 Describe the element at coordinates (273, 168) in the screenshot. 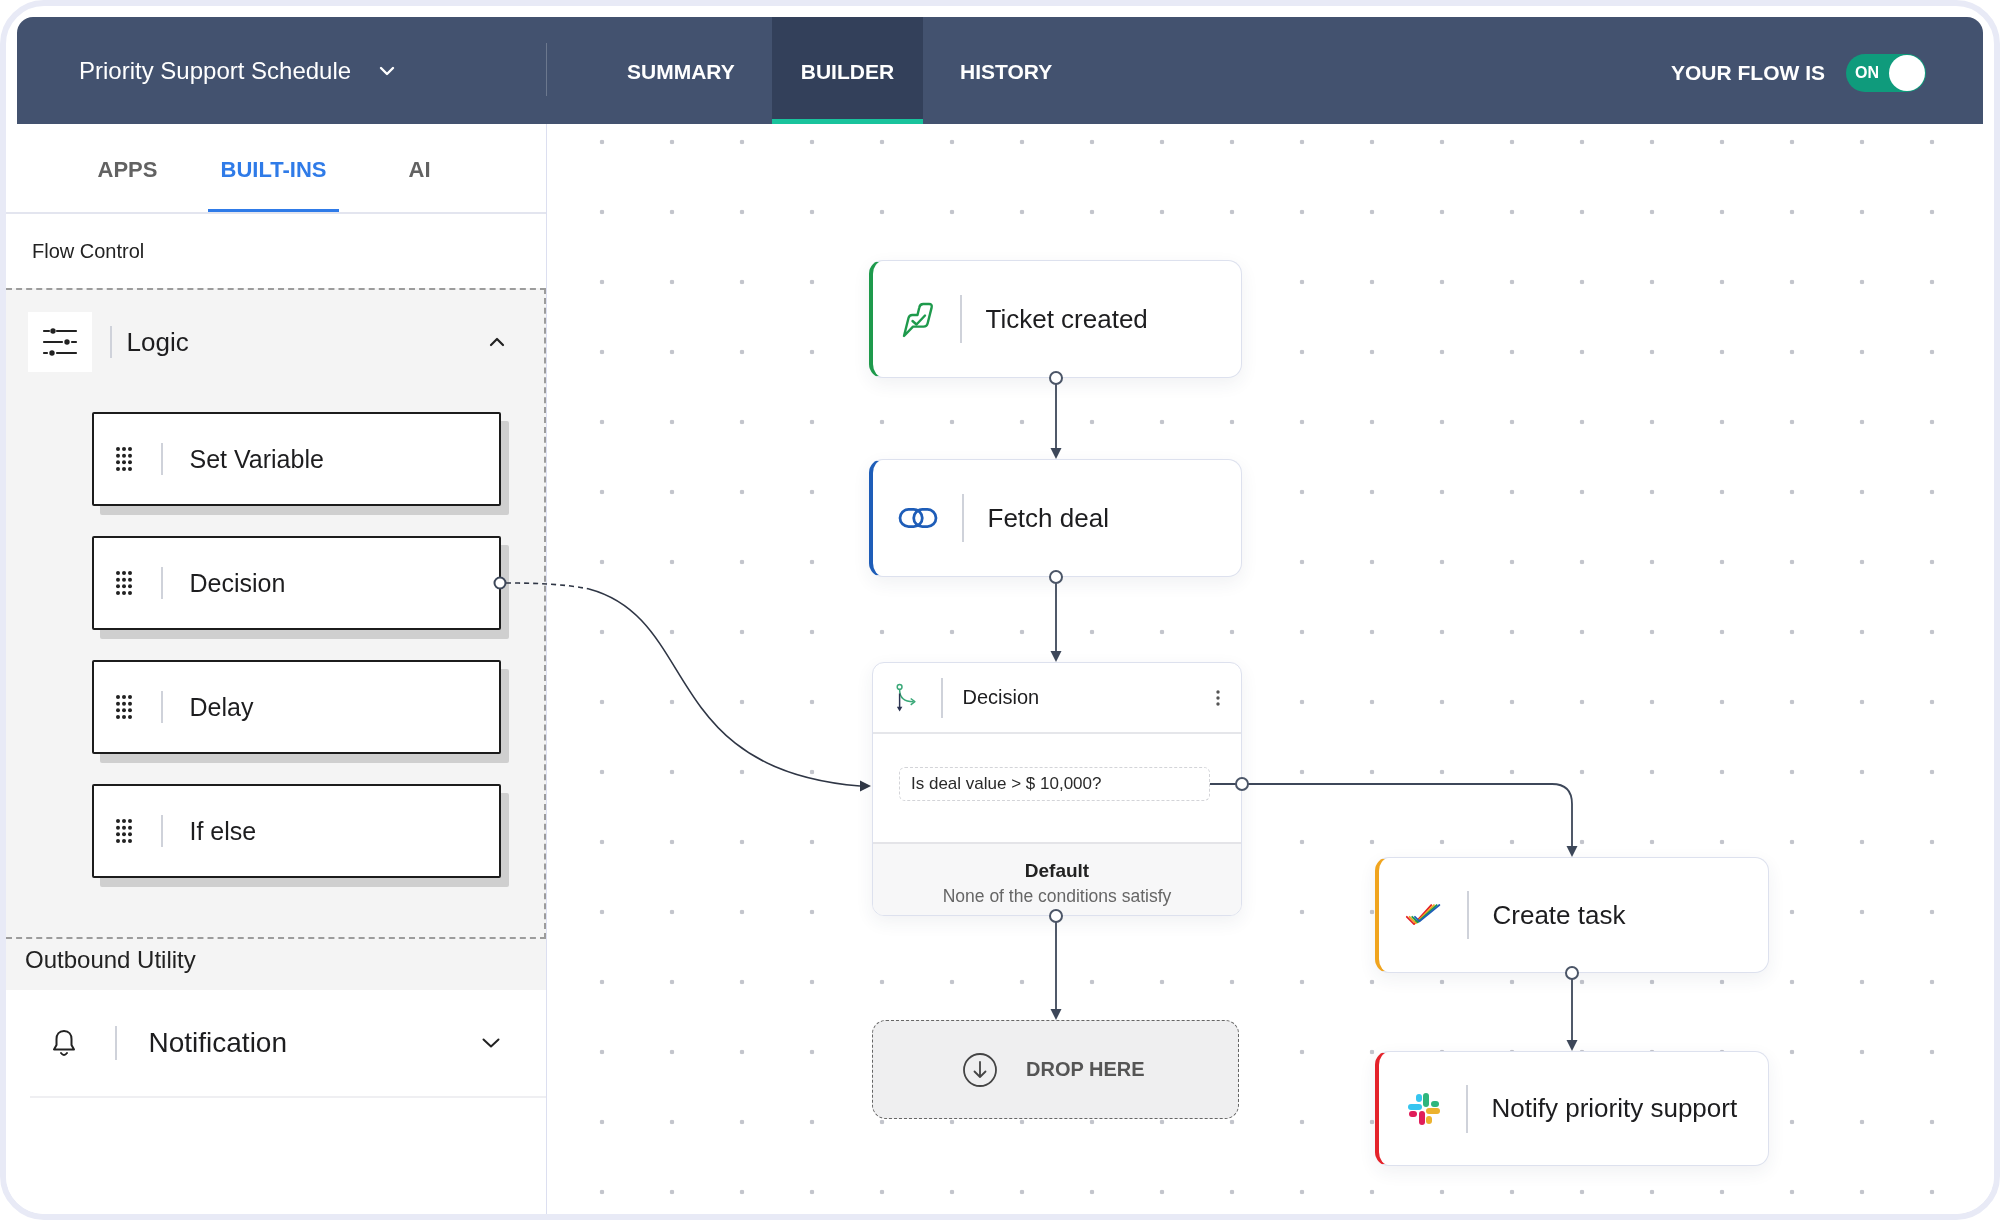

I see `sidebar-tab: BUILT-INS` at that location.